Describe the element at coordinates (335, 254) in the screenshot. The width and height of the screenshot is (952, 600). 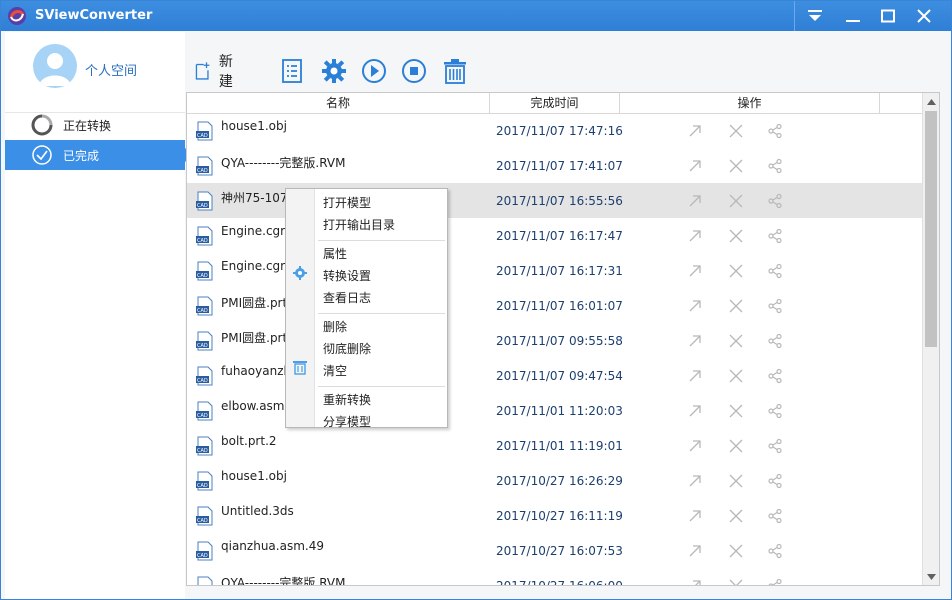
I see `context-menu-item: 属性` at that location.